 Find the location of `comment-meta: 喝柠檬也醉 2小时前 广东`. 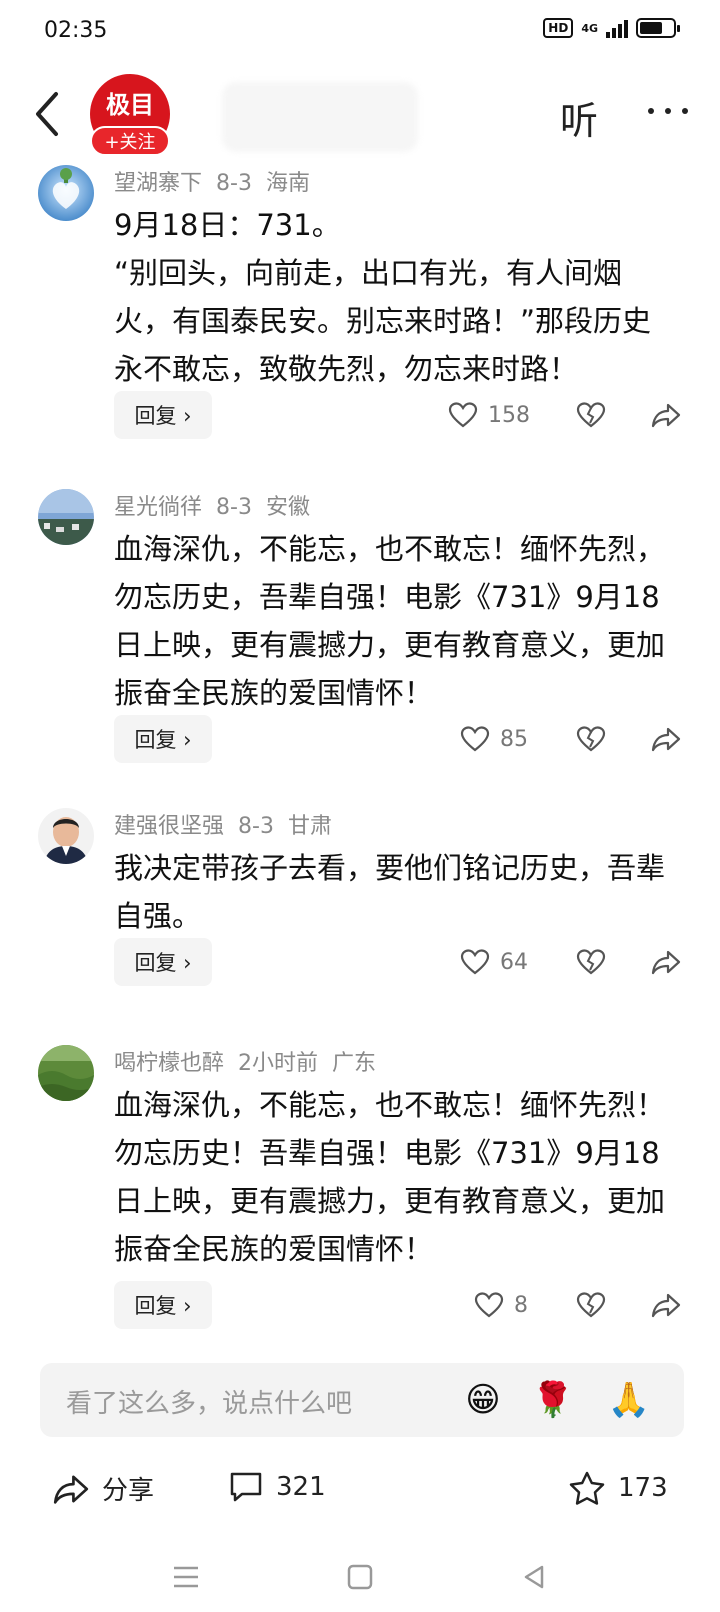

comment-meta: 喝柠檬也醉 2小时前 广东 is located at coordinates (252, 1061).